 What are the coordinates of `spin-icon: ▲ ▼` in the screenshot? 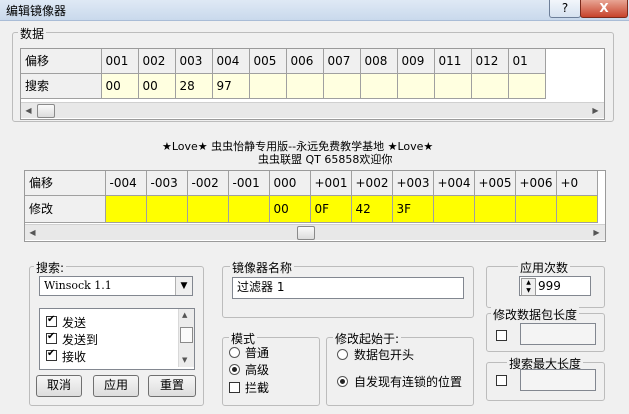 It's located at (528, 287).